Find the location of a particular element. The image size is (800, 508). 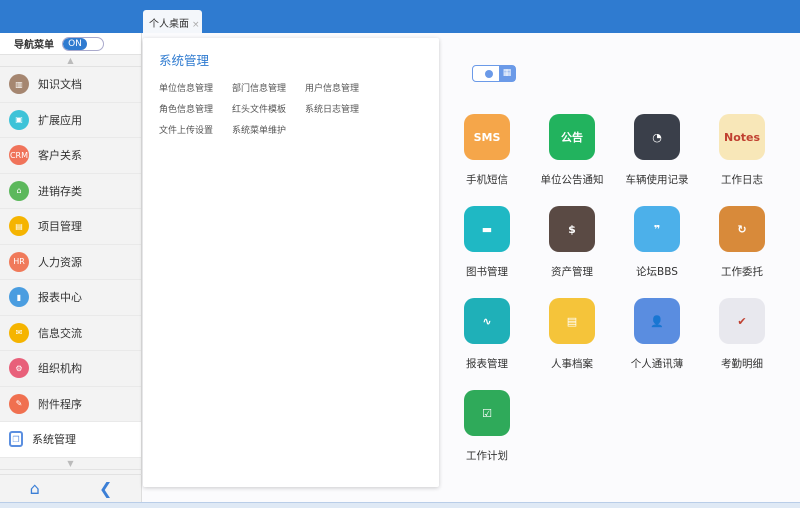

sidebar-item-label: 组织机构 is located at coordinates (60, 369).